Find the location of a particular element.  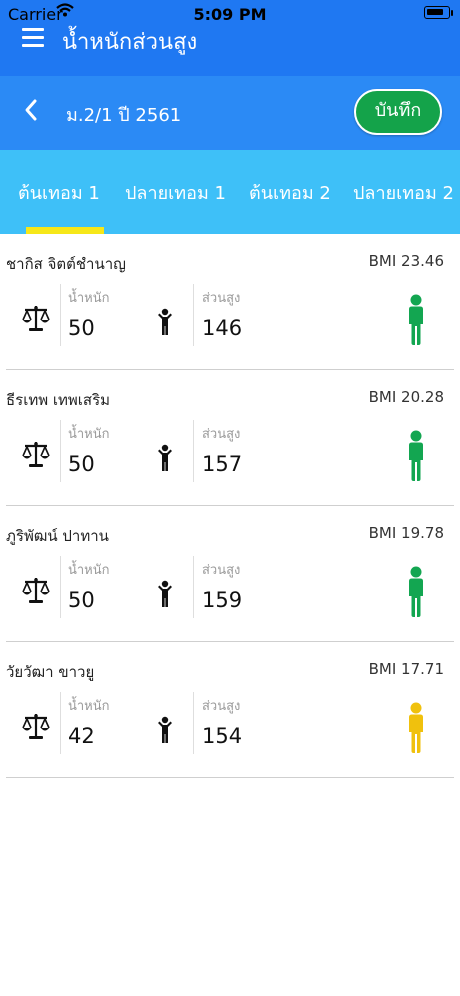

student-name: ภูริพัฒน์ ปาทาน is located at coordinates (57, 536).